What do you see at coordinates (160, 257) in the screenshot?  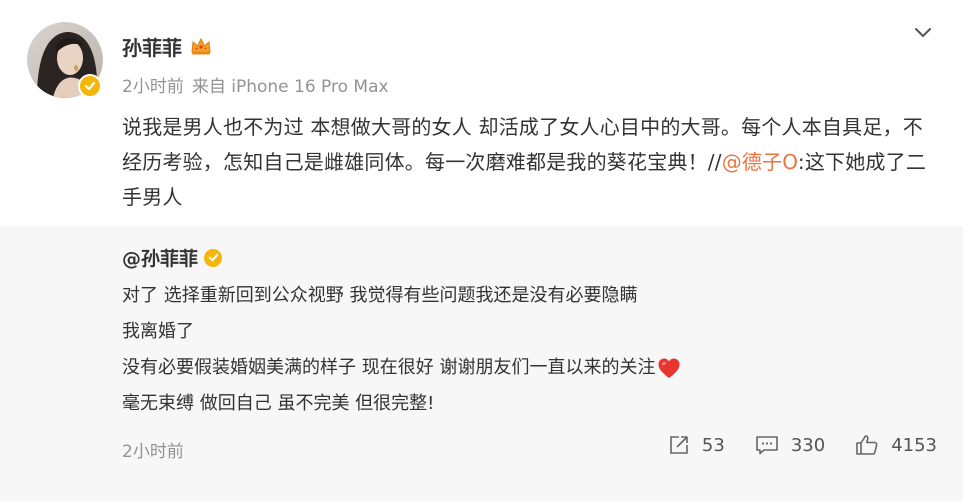 I see `retweet-author-name: @孙菲菲` at bounding box center [160, 257].